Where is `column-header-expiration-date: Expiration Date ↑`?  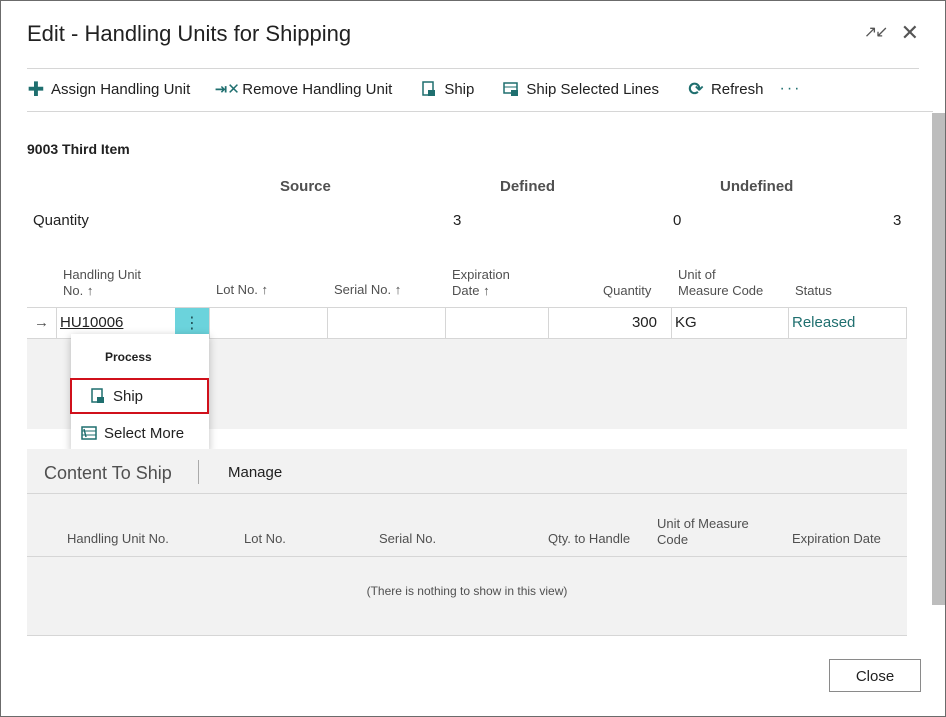 column-header-expiration-date: Expiration Date ↑ is located at coordinates (481, 283).